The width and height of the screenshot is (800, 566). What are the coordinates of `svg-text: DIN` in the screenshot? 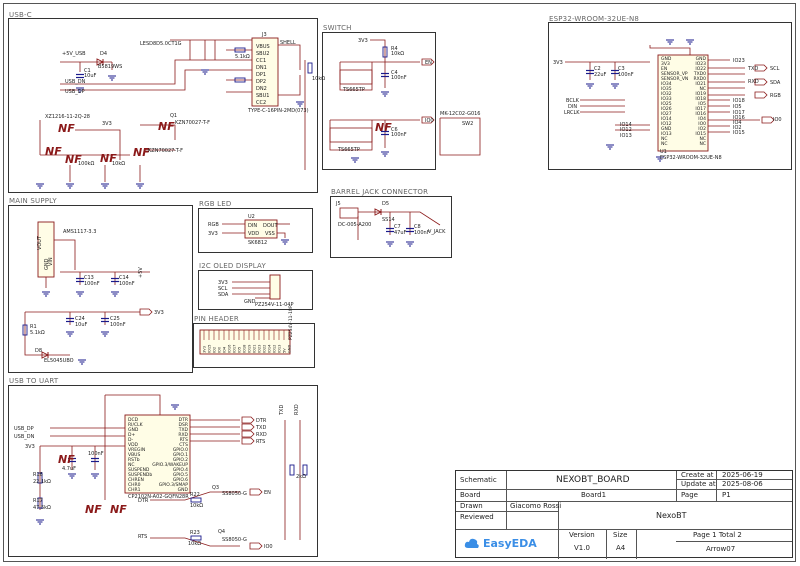 It's located at (252, 226).